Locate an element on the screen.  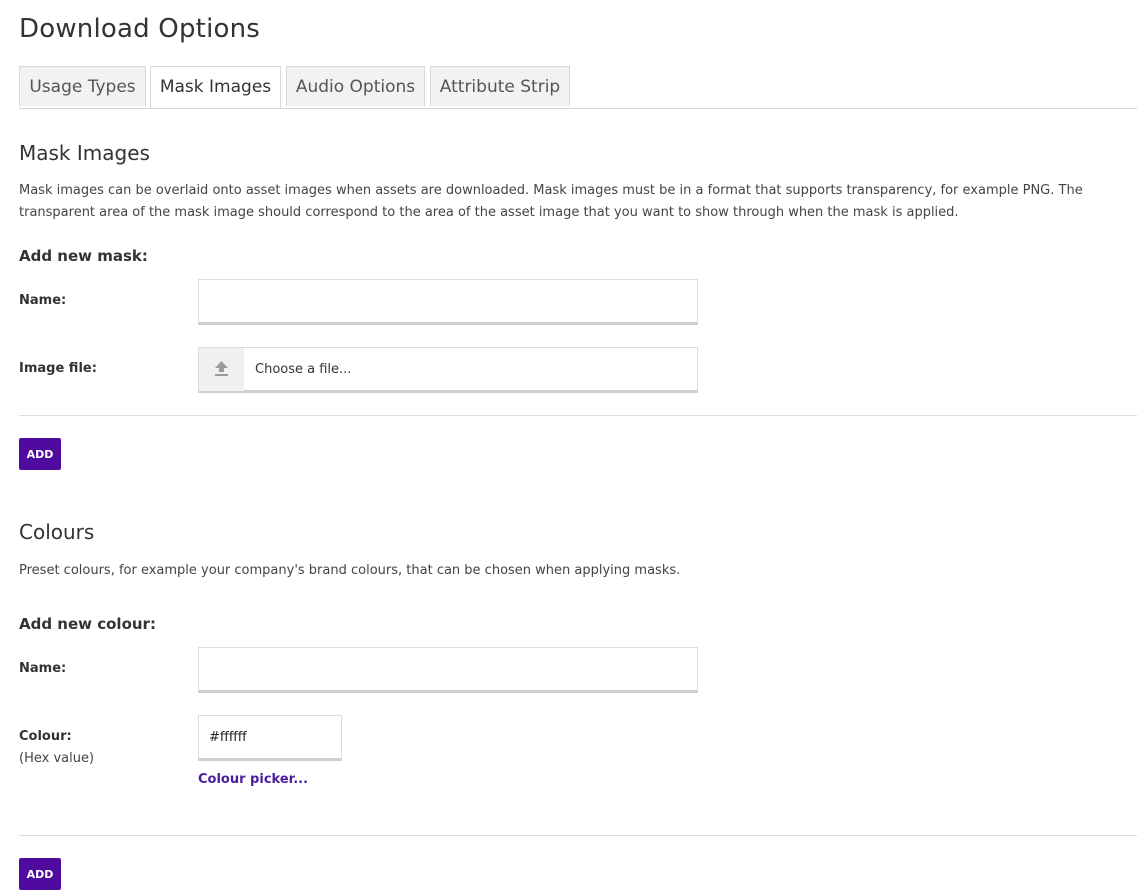
upload-icon is located at coordinates (221, 369).